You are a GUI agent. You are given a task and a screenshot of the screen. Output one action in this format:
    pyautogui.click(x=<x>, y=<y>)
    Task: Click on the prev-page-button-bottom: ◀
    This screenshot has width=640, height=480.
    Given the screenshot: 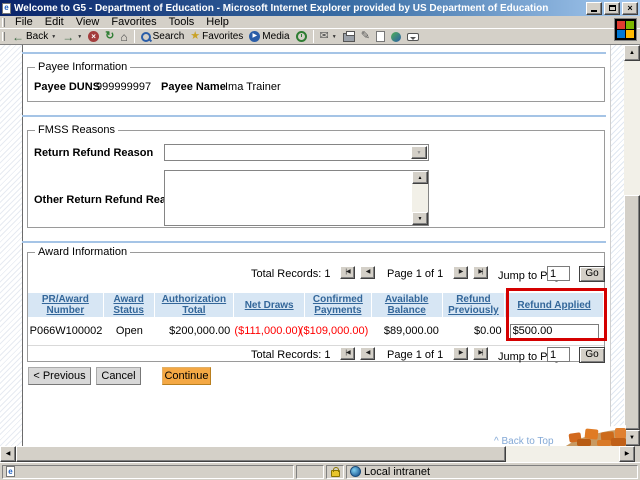 What is the action you would take?
    pyautogui.click(x=367, y=353)
    